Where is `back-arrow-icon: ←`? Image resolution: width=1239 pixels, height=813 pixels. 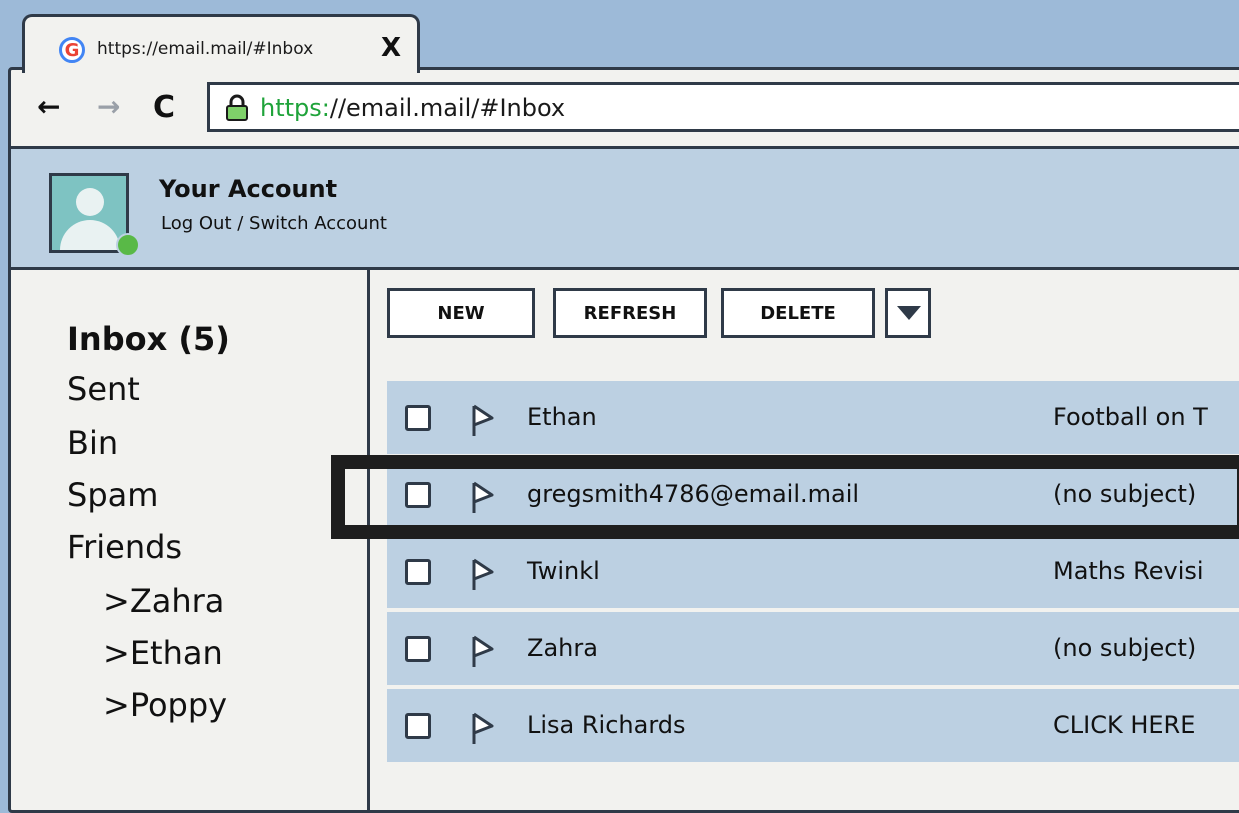 back-arrow-icon: ← is located at coordinates (48, 106).